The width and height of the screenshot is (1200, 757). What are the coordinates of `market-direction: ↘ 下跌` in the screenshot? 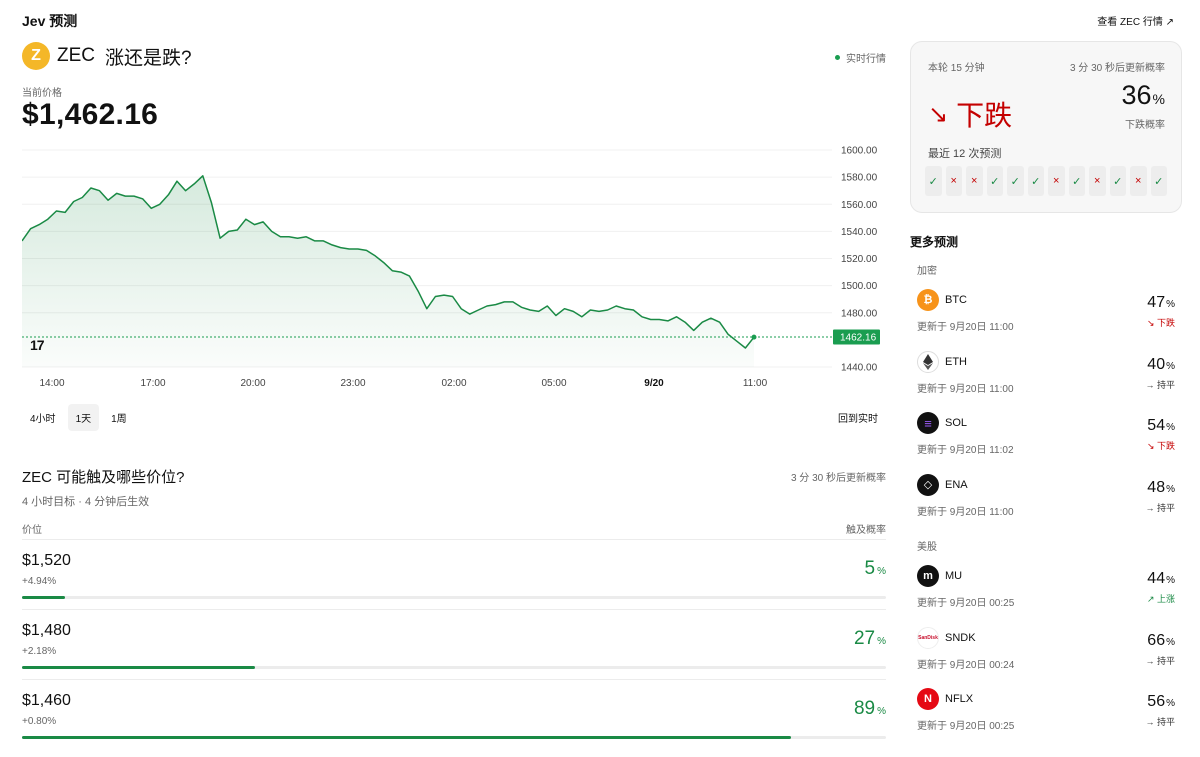 It's located at (1160, 446).